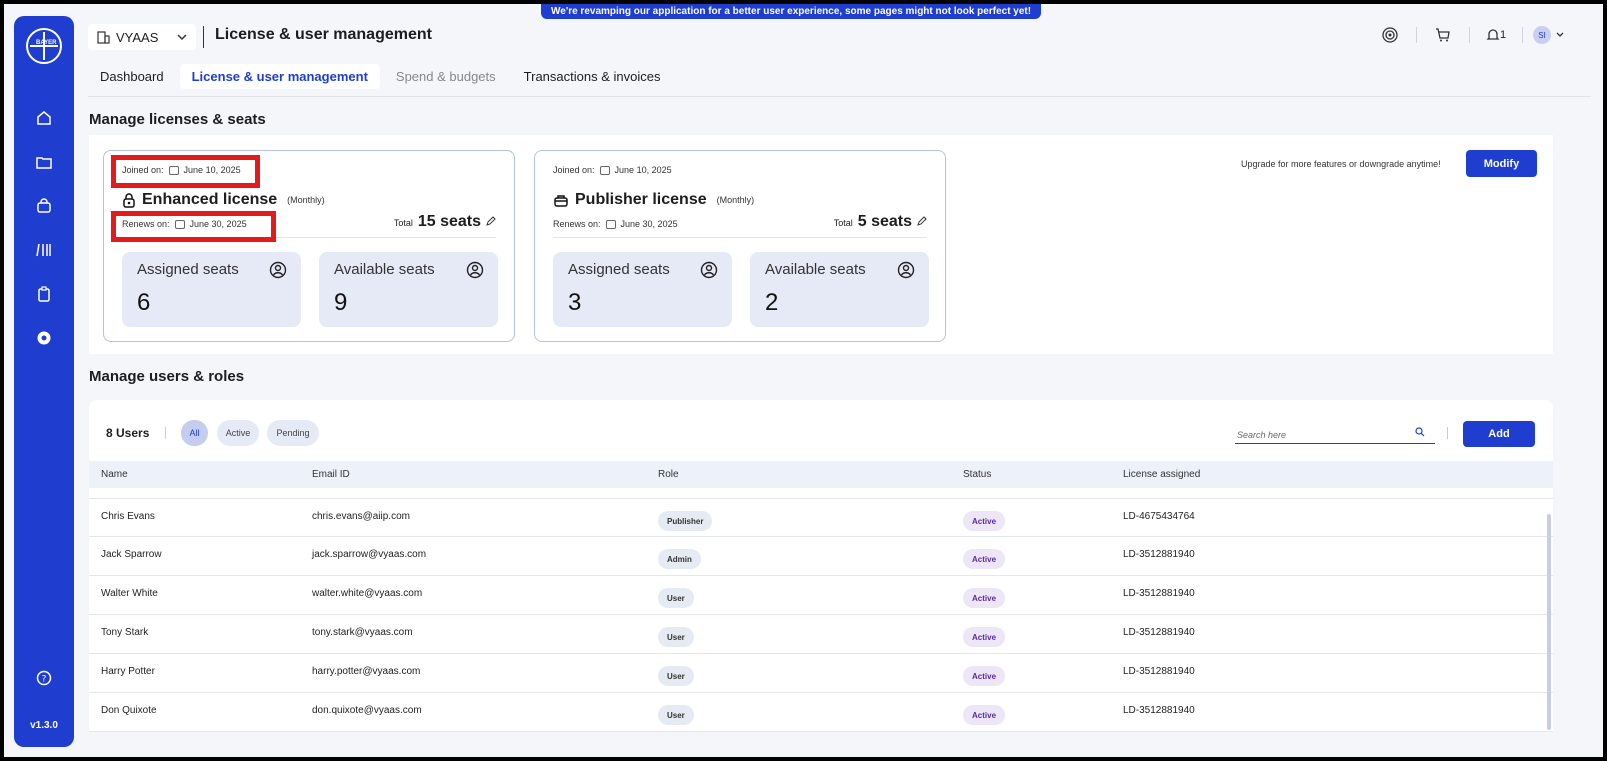  What do you see at coordinates (167, 376) in the screenshot?
I see `users-section-title: Manage users & roles` at bounding box center [167, 376].